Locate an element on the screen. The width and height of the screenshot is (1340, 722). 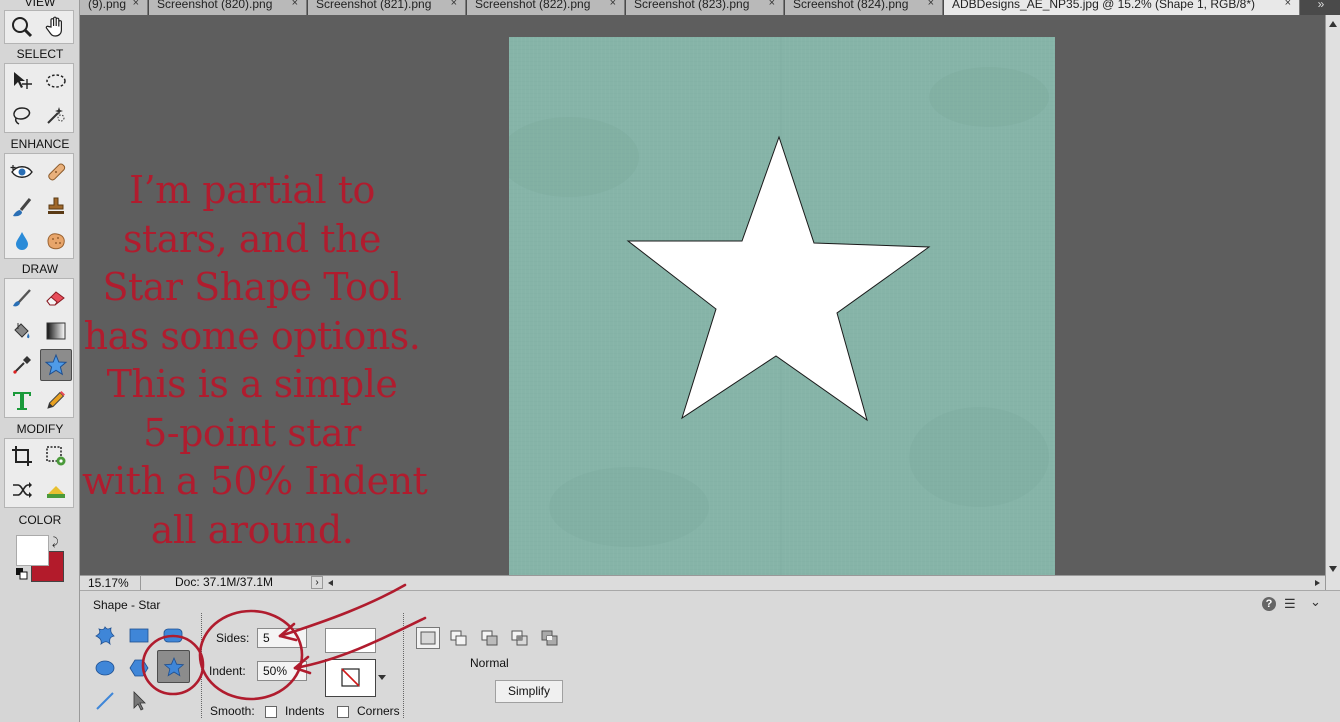
vertical-scrollbar is located at coordinates (1332, 302).